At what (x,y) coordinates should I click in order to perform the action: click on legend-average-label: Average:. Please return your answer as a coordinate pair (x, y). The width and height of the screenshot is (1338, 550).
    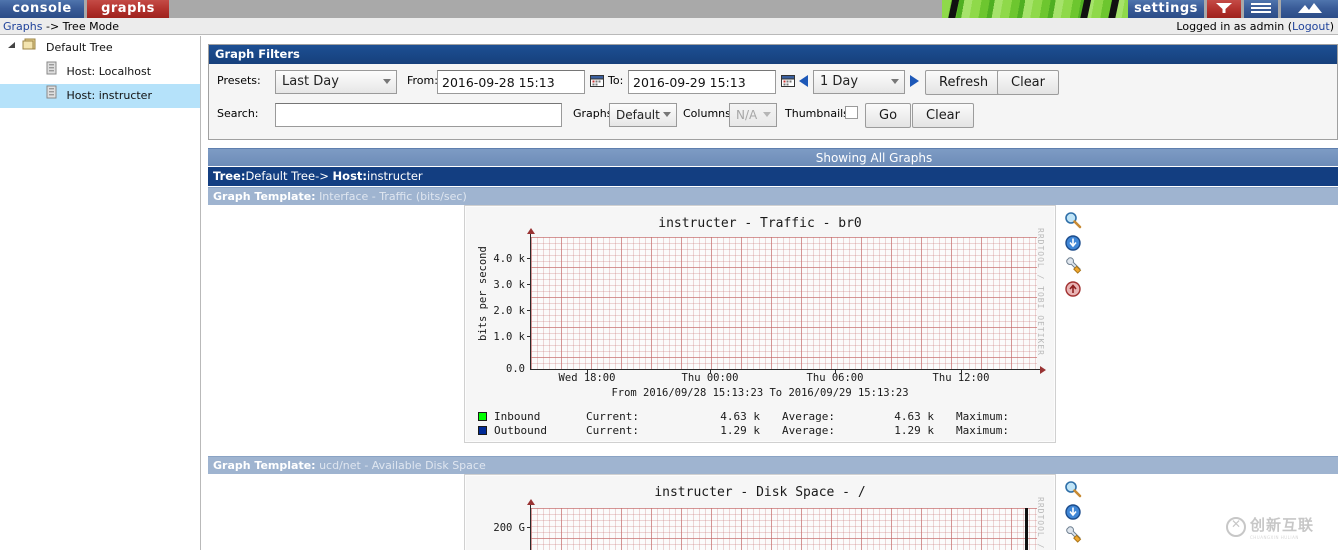
    Looking at the image, I should click on (808, 430).